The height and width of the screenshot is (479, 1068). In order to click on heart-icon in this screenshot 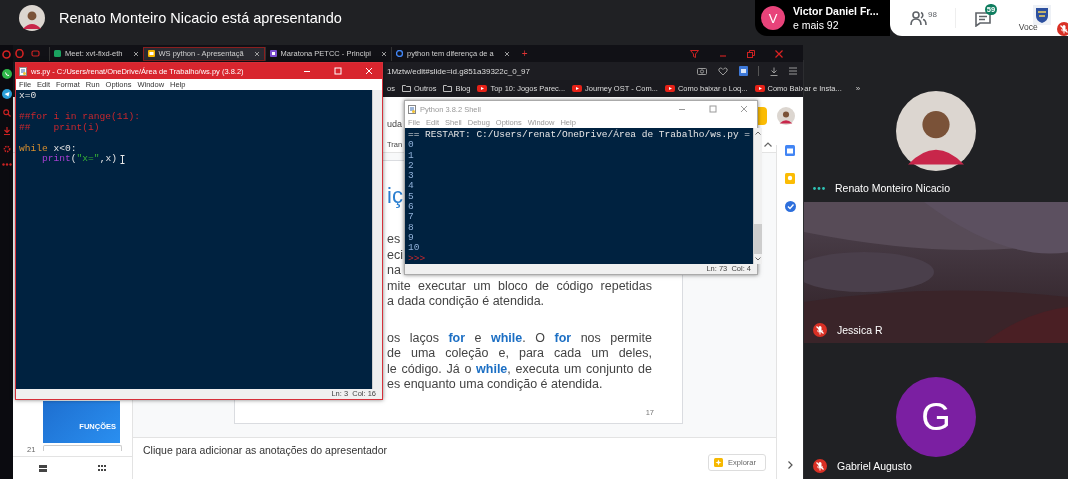, I will do `click(723, 71)`.